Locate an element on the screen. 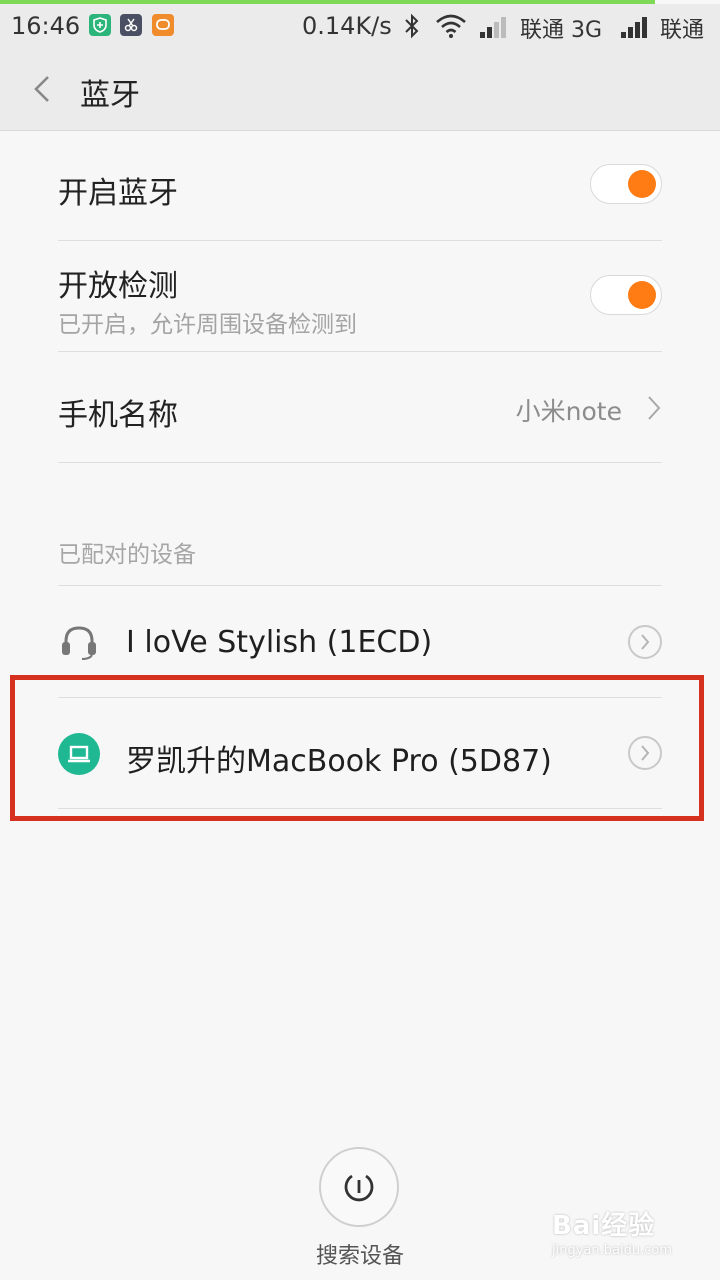 Image resolution: width=720 pixels, height=1280 pixels. device-detail-button is located at coordinates (645, 642).